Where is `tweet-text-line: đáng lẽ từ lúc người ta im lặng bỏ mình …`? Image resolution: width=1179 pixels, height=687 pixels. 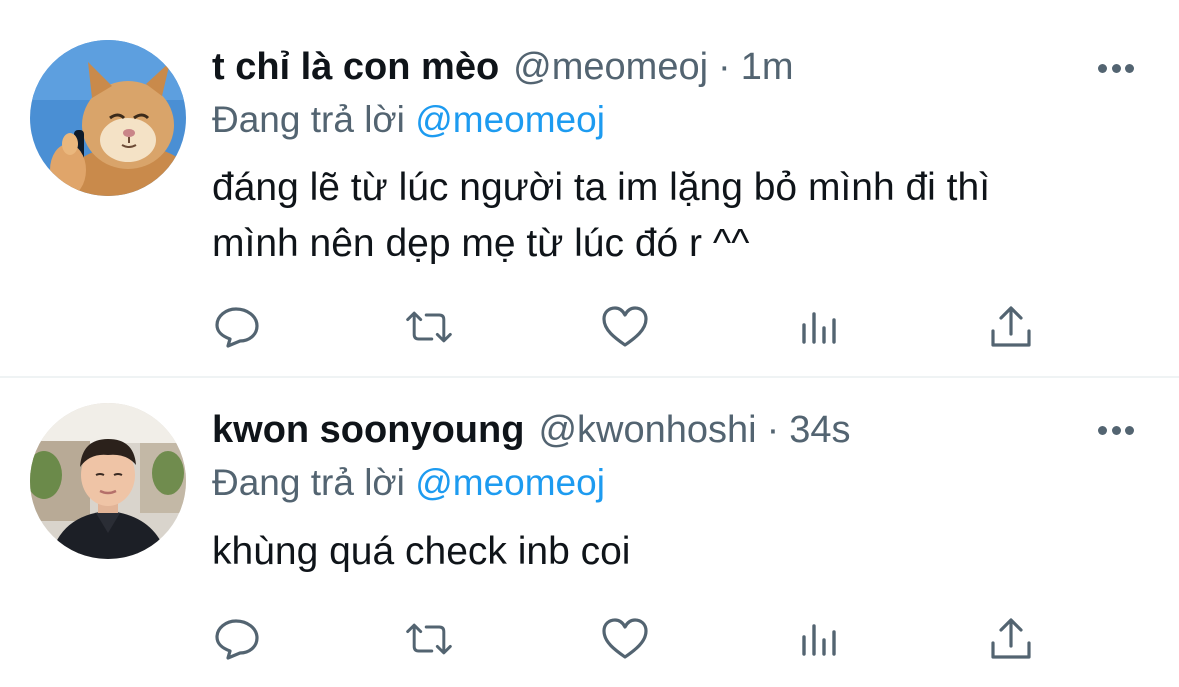 tweet-text-line: đáng lẽ từ lúc người ta im lặng bỏ mình … is located at coordinates (601, 187).